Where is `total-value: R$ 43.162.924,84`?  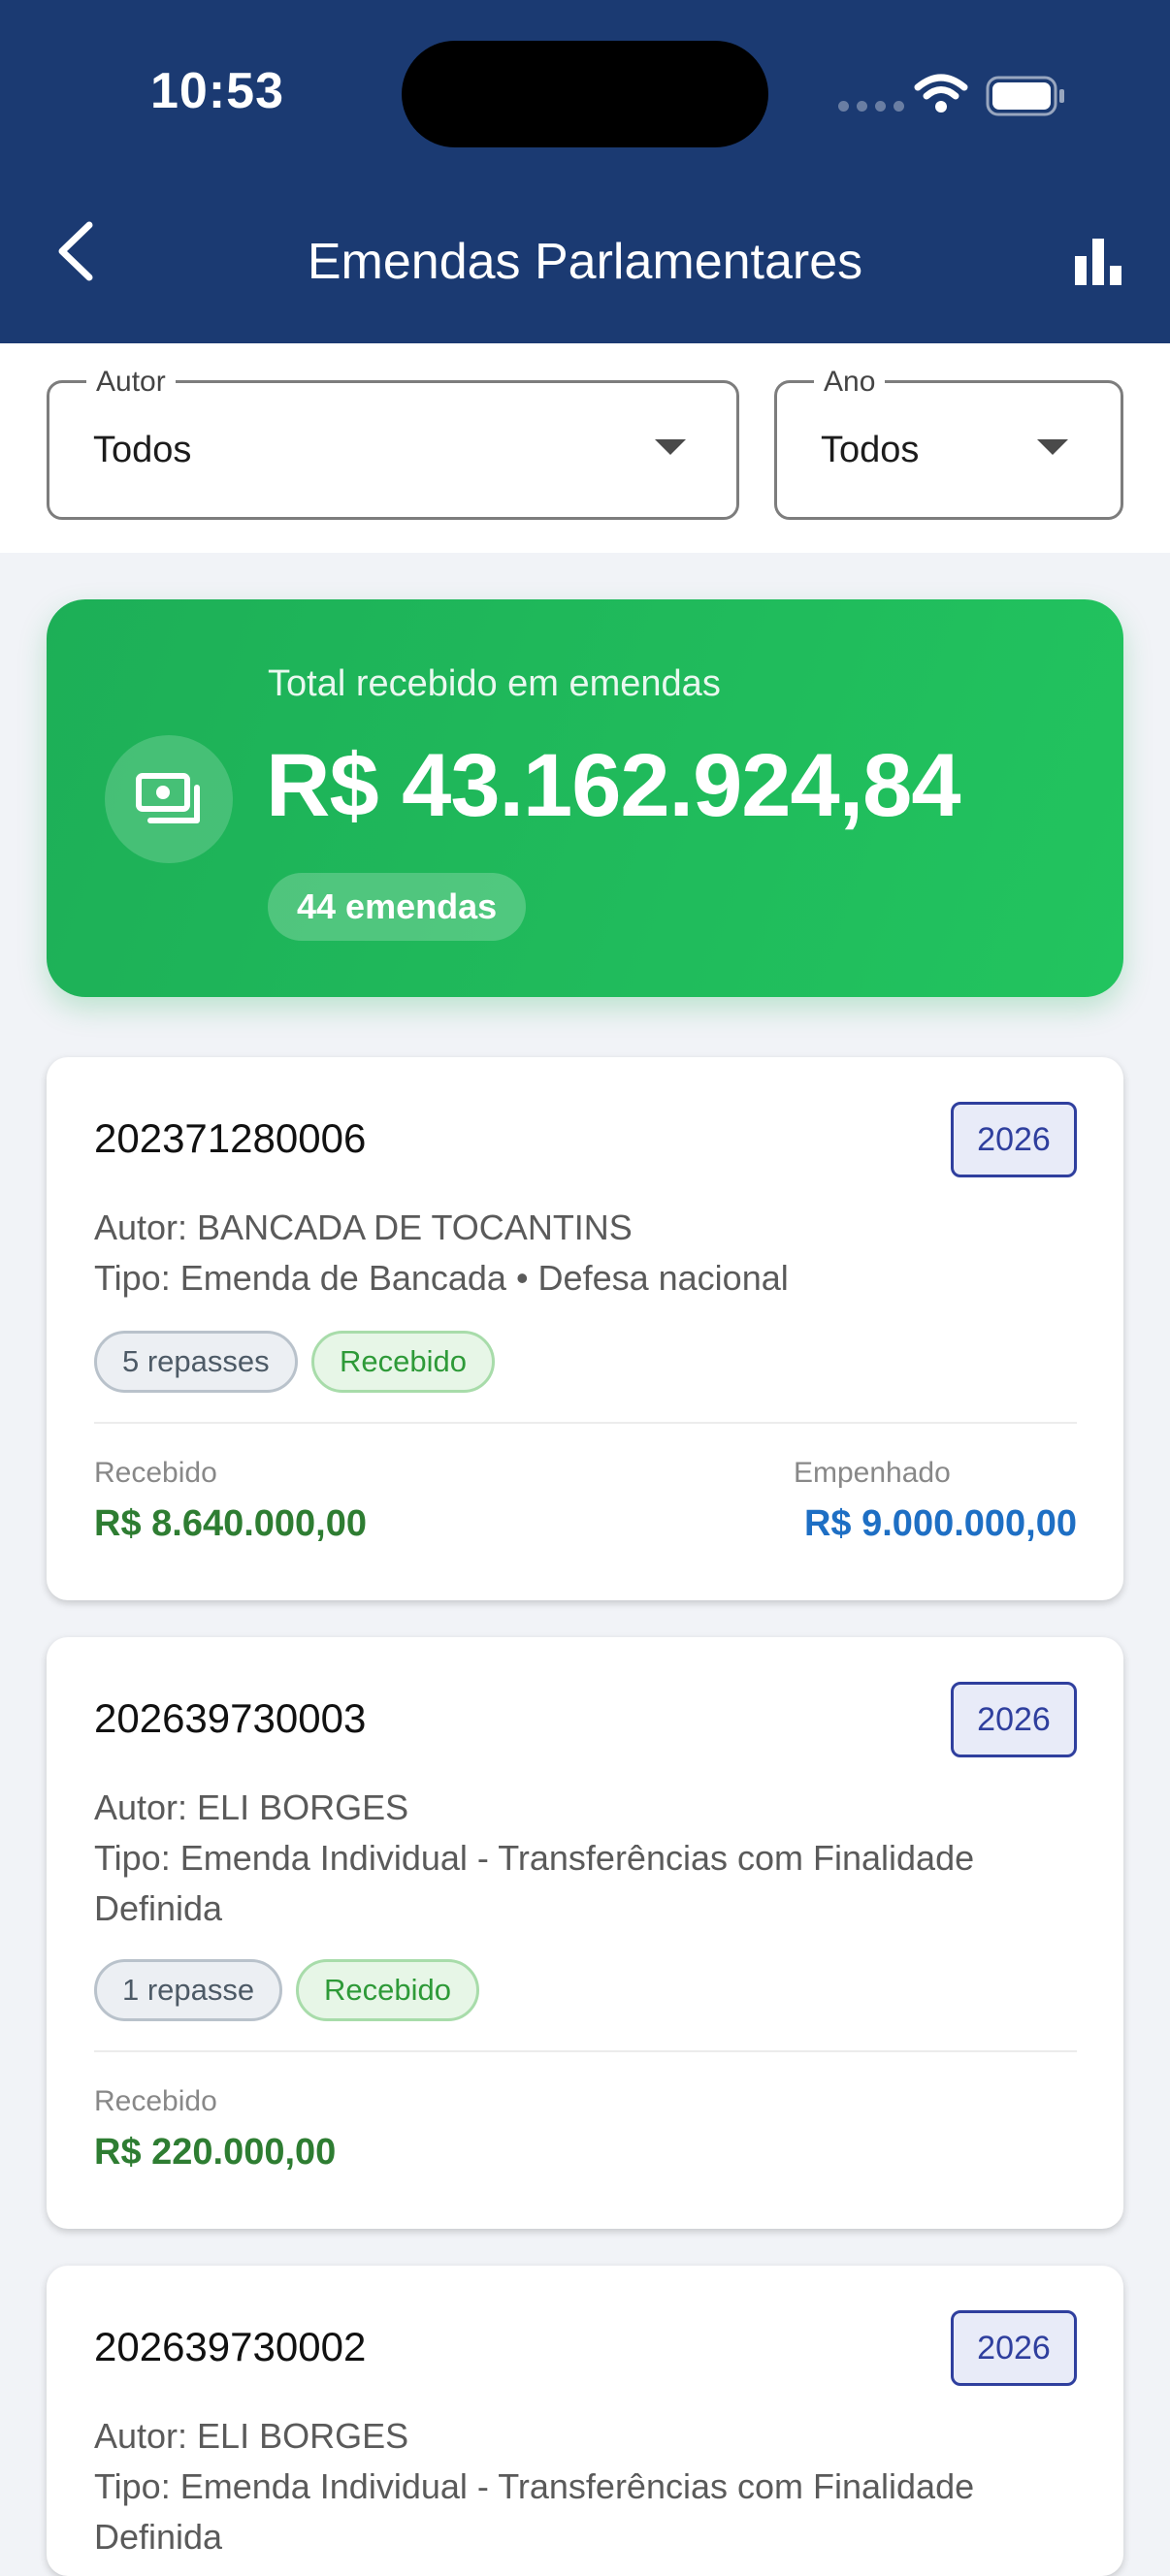 total-value: R$ 43.162.924,84 is located at coordinates (613, 785).